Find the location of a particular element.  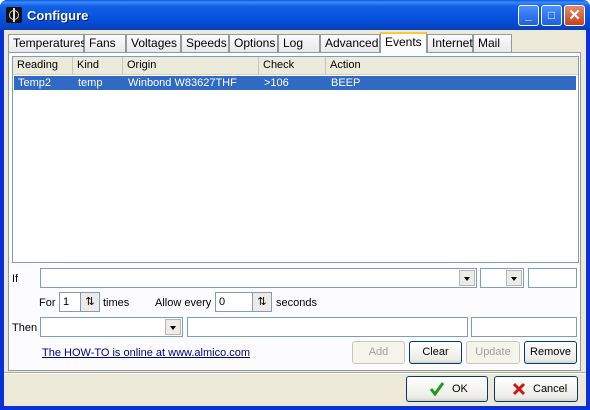

howto-link: The HOW-TO is online at www.almico.com is located at coordinates (146, 353).